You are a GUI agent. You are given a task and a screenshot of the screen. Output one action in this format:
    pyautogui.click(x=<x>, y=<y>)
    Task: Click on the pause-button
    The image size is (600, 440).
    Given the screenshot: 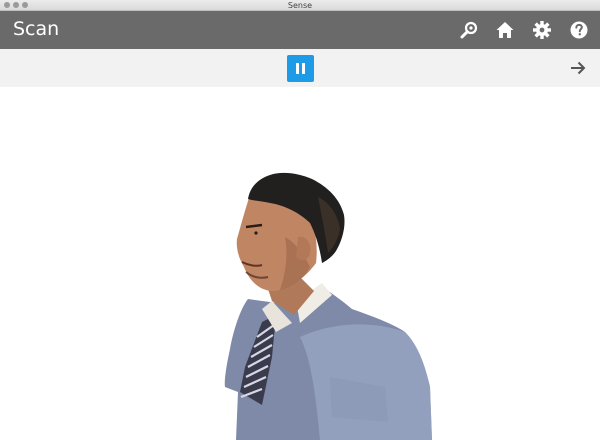 What is the action you would take?
    pyautogui.click(x=300, y=68)
    